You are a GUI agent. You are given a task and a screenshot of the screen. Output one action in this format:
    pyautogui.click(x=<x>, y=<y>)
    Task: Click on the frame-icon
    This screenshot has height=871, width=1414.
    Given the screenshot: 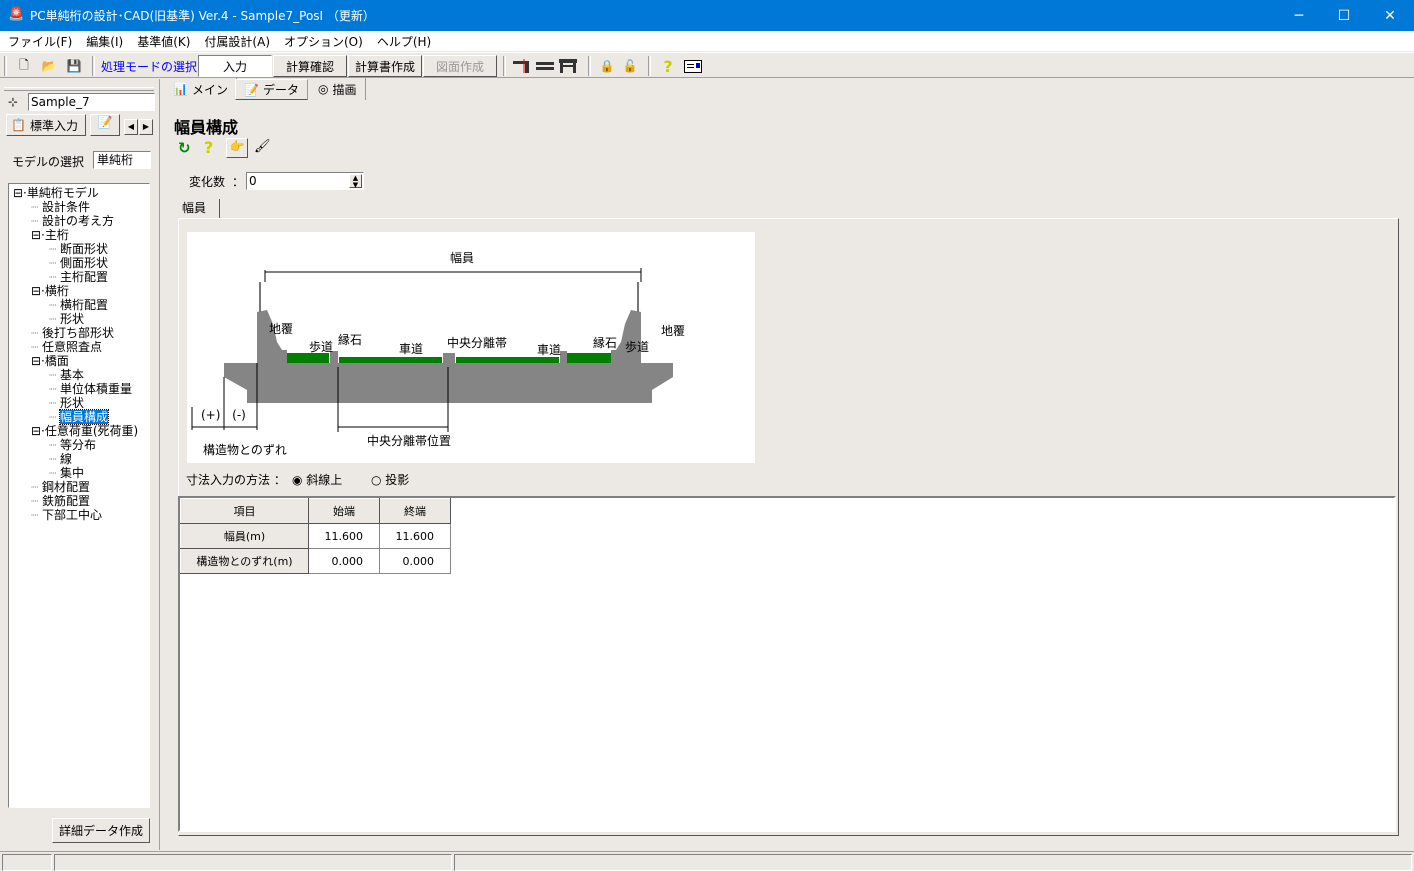 What is the action you would take?
    pyautogui.click(x=568, y=66)
    